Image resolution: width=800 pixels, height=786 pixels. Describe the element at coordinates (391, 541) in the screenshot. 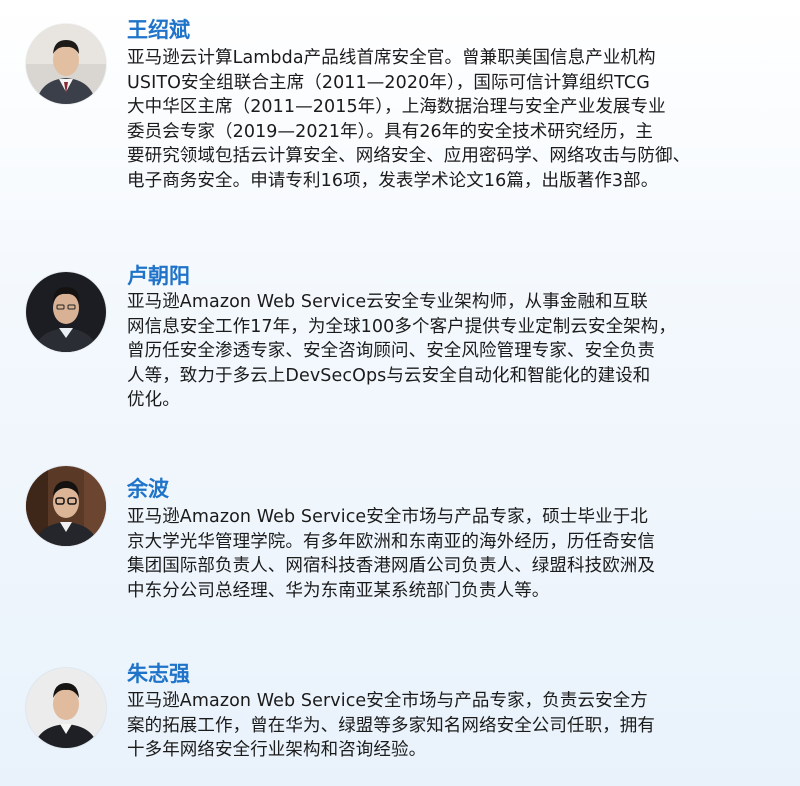

I see `bio-line: 京大学光华管理学院。有多年欧洲和东南亚的海外经历，历任奇安信` at that location.